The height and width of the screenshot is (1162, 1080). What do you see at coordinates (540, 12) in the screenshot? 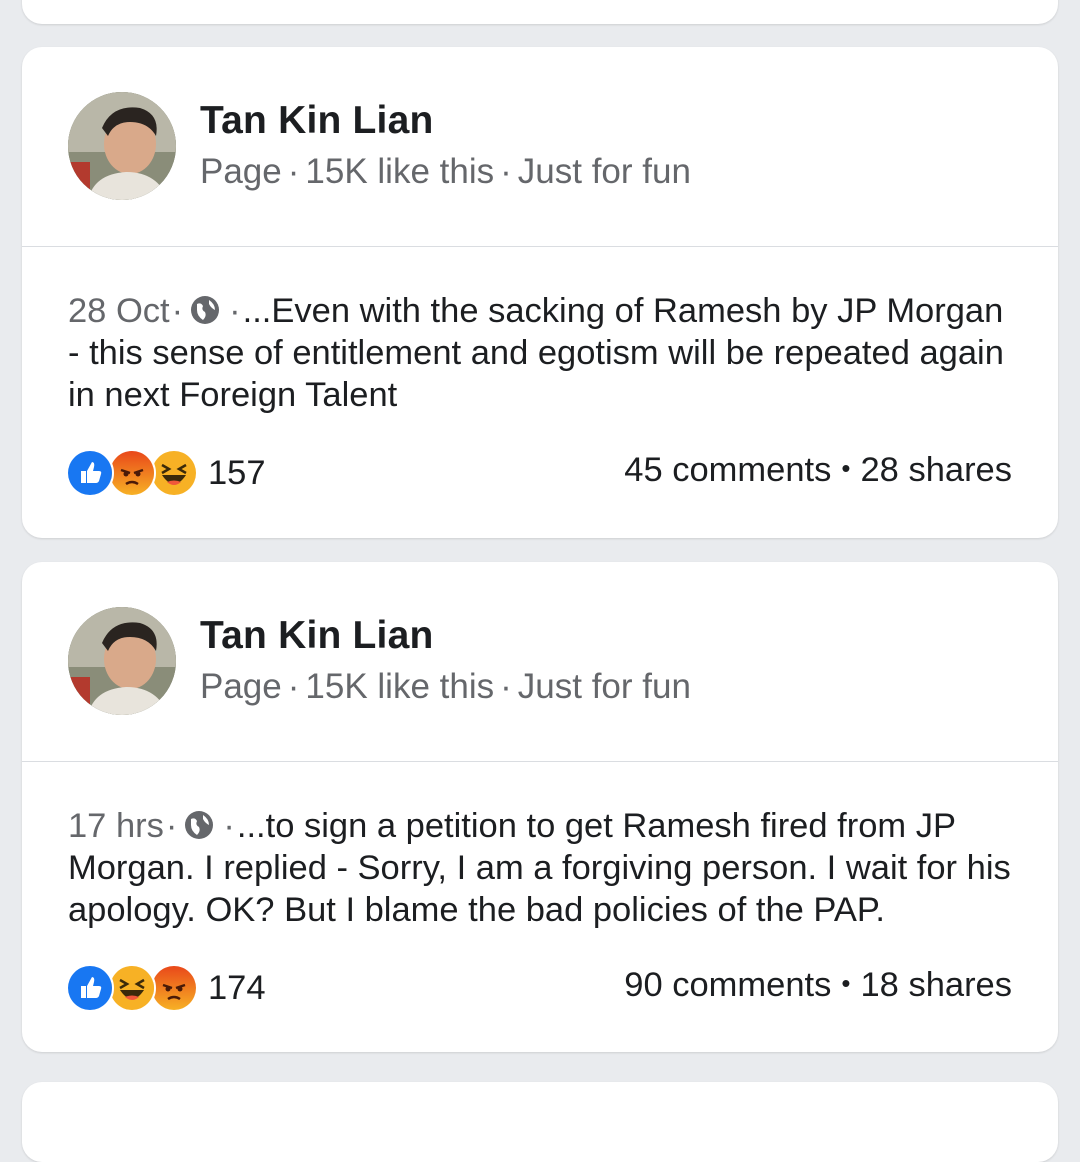
I see `previous-post-card` at bounding box center [540, 12].